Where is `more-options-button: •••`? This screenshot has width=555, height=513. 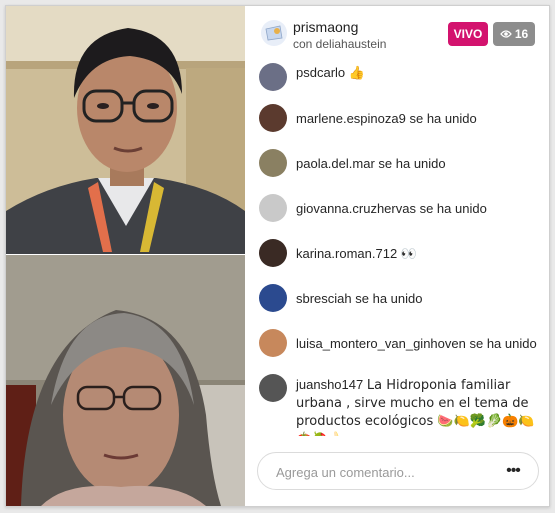
more-options-button: ••• is located at coordinates (513, 471).